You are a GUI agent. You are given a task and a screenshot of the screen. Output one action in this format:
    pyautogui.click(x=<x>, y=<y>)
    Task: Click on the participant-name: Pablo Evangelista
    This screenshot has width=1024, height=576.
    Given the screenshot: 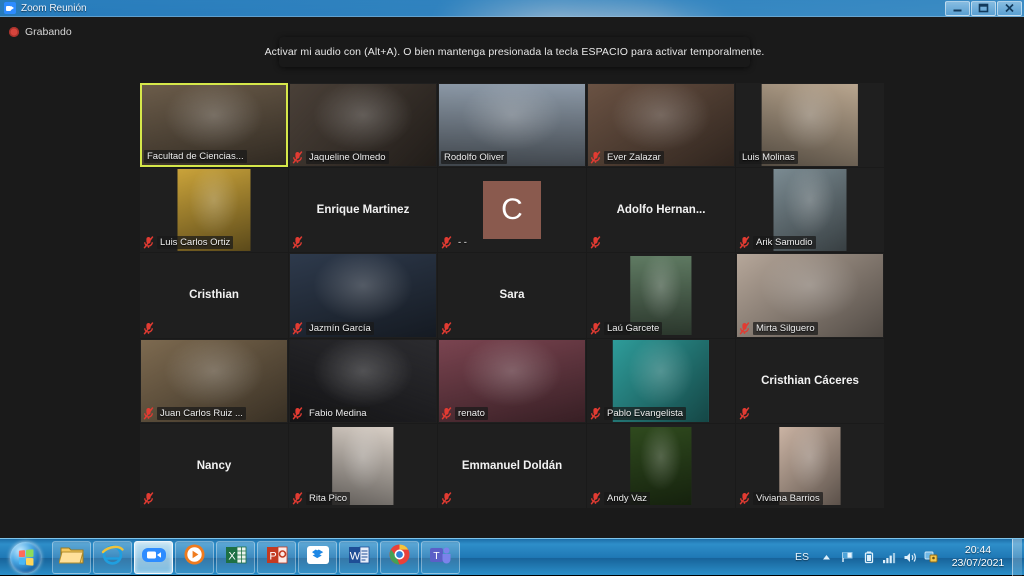 What is the action you would take?
    pyautogui.click(x=645, y=413)
    